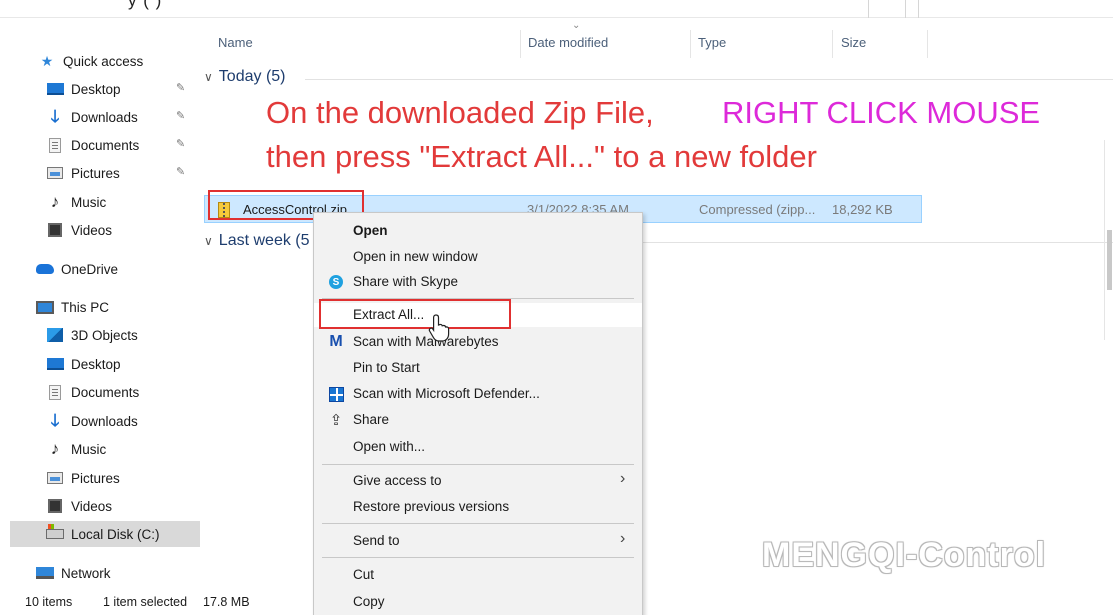 Image resolution: width=1113 pixels, height=615 pixels. I want to click on nav-item-network: Network, so click(100, 573).